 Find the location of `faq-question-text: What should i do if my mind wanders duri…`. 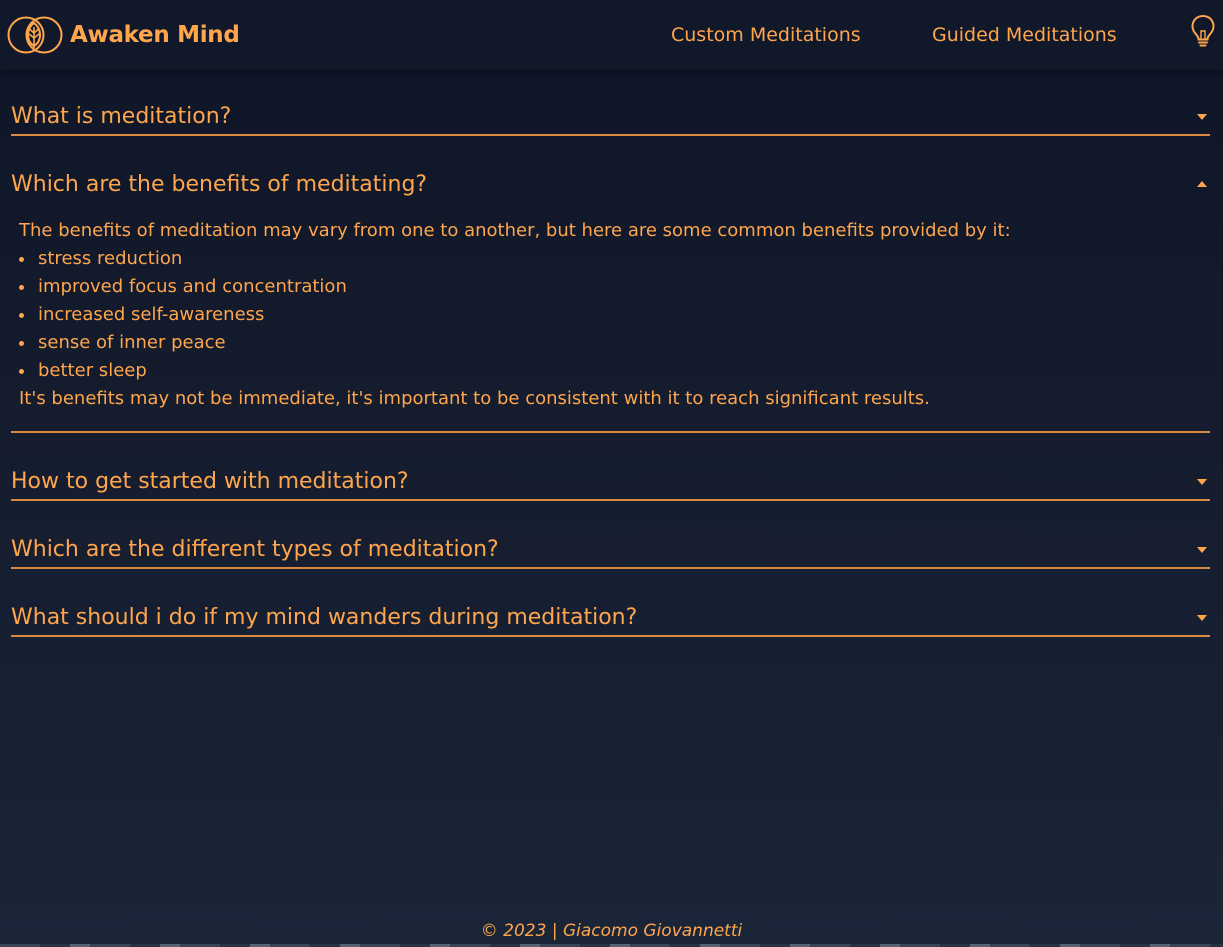

faq-question-text: What should i do if my mind wanders duri… is located at coordinates (324, 617).